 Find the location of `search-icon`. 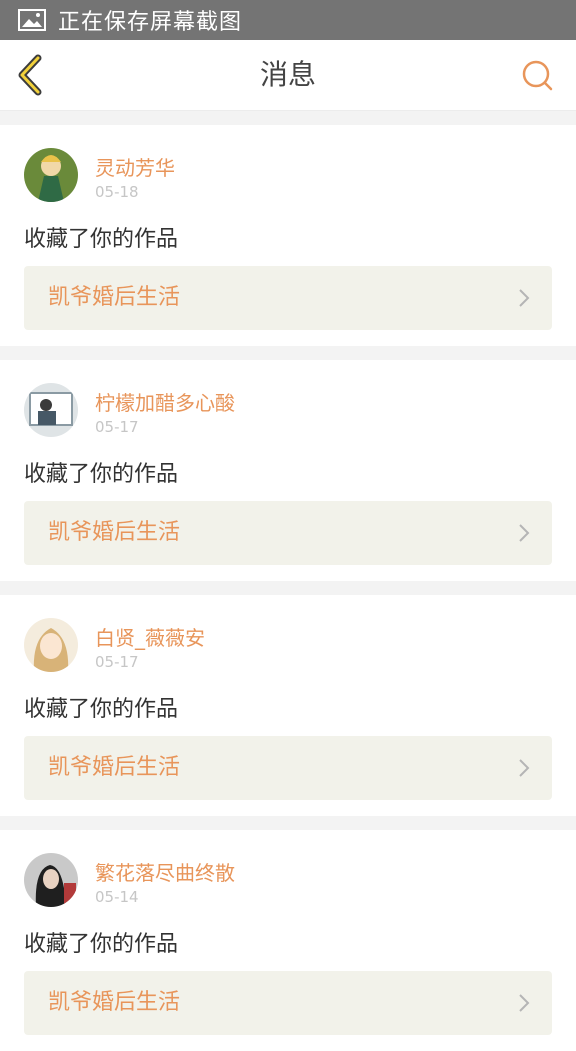

search-icon is located at coordinates (537, 75).